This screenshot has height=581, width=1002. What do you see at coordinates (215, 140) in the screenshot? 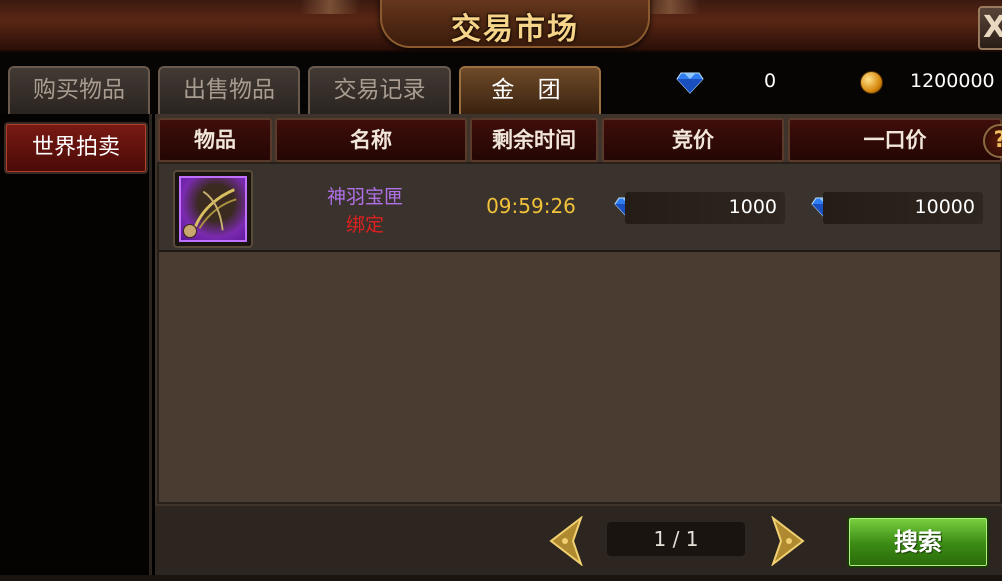
I see `header-item: 物品` at bounding box center [215, 140].